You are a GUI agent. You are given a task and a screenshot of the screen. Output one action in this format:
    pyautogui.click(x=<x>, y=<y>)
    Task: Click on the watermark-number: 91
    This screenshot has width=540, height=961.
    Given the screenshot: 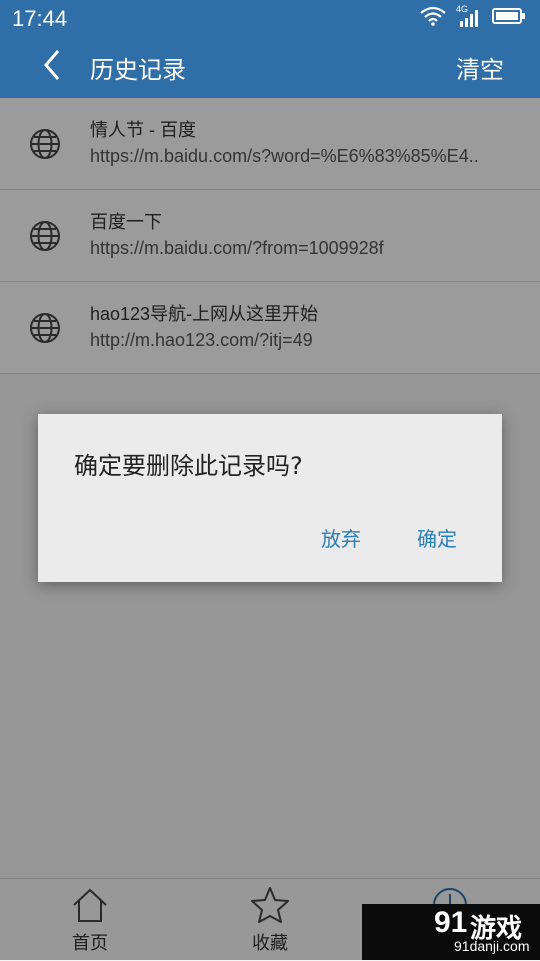 What is the action you would take?
    pyautogui.click(x=451, y=922)
    